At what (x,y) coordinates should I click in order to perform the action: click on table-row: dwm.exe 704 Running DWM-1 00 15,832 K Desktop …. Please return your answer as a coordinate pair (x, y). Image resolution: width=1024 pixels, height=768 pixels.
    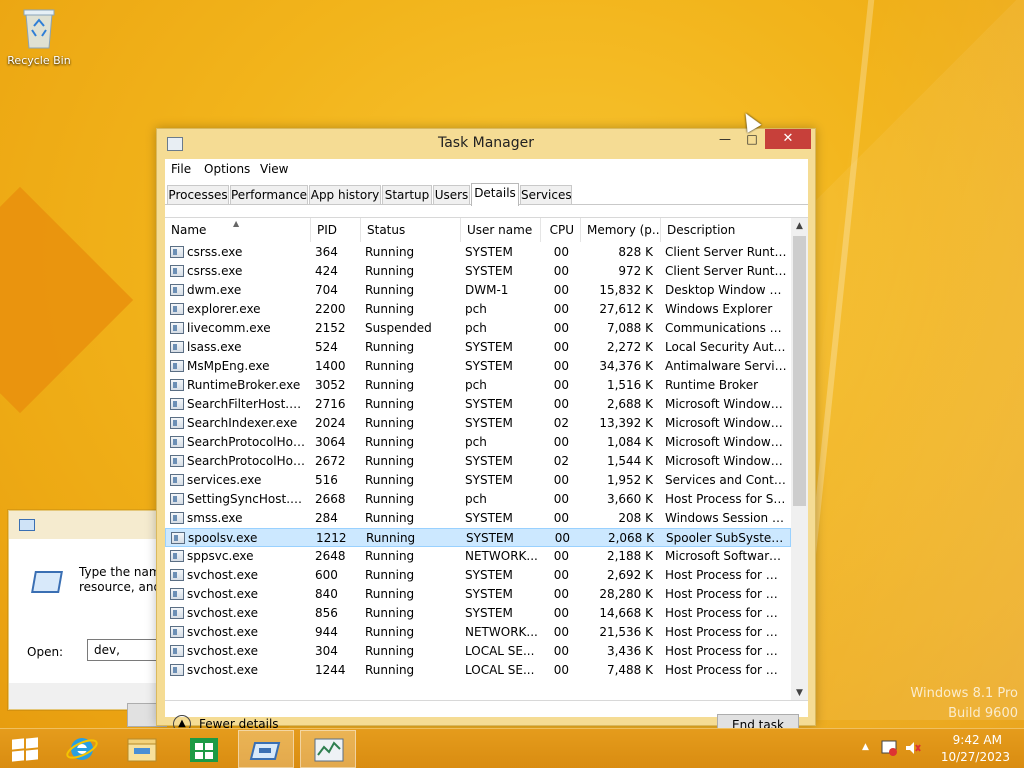
    Looking at the image, I should click on (478, 290).